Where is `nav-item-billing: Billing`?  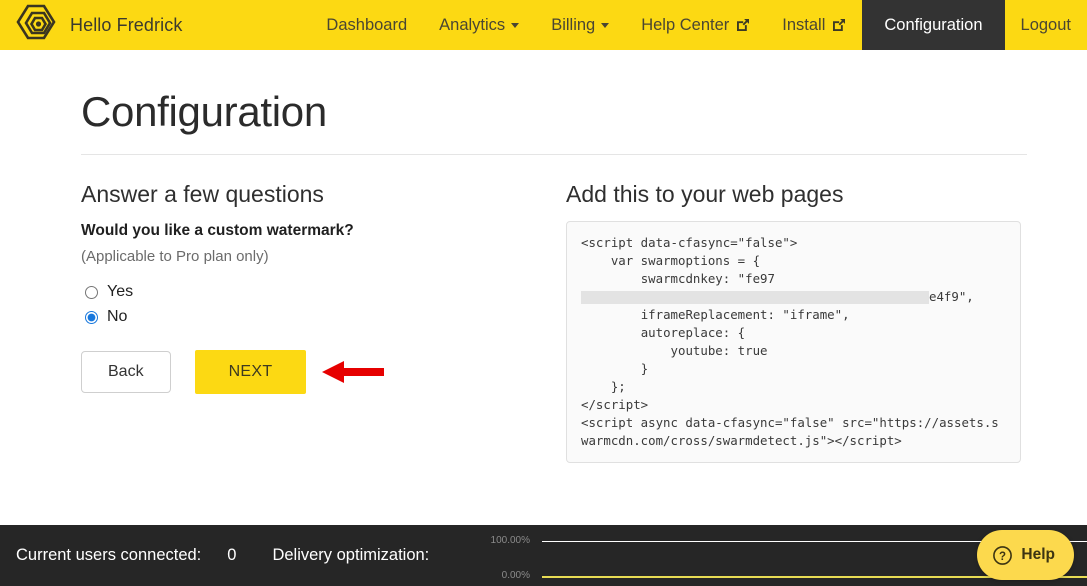
nav-item-billing: Billing is located at coordinates (580, 25).